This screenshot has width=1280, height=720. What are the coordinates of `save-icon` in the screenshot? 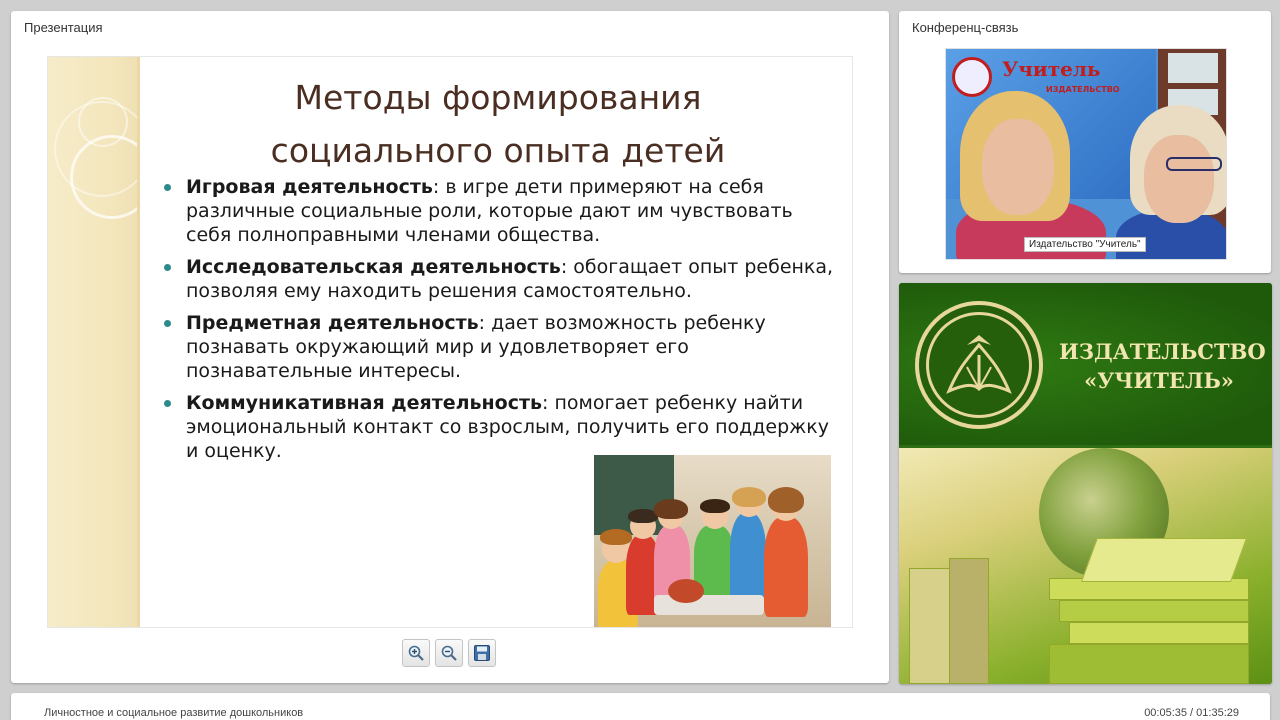 It's located at (482, 653).